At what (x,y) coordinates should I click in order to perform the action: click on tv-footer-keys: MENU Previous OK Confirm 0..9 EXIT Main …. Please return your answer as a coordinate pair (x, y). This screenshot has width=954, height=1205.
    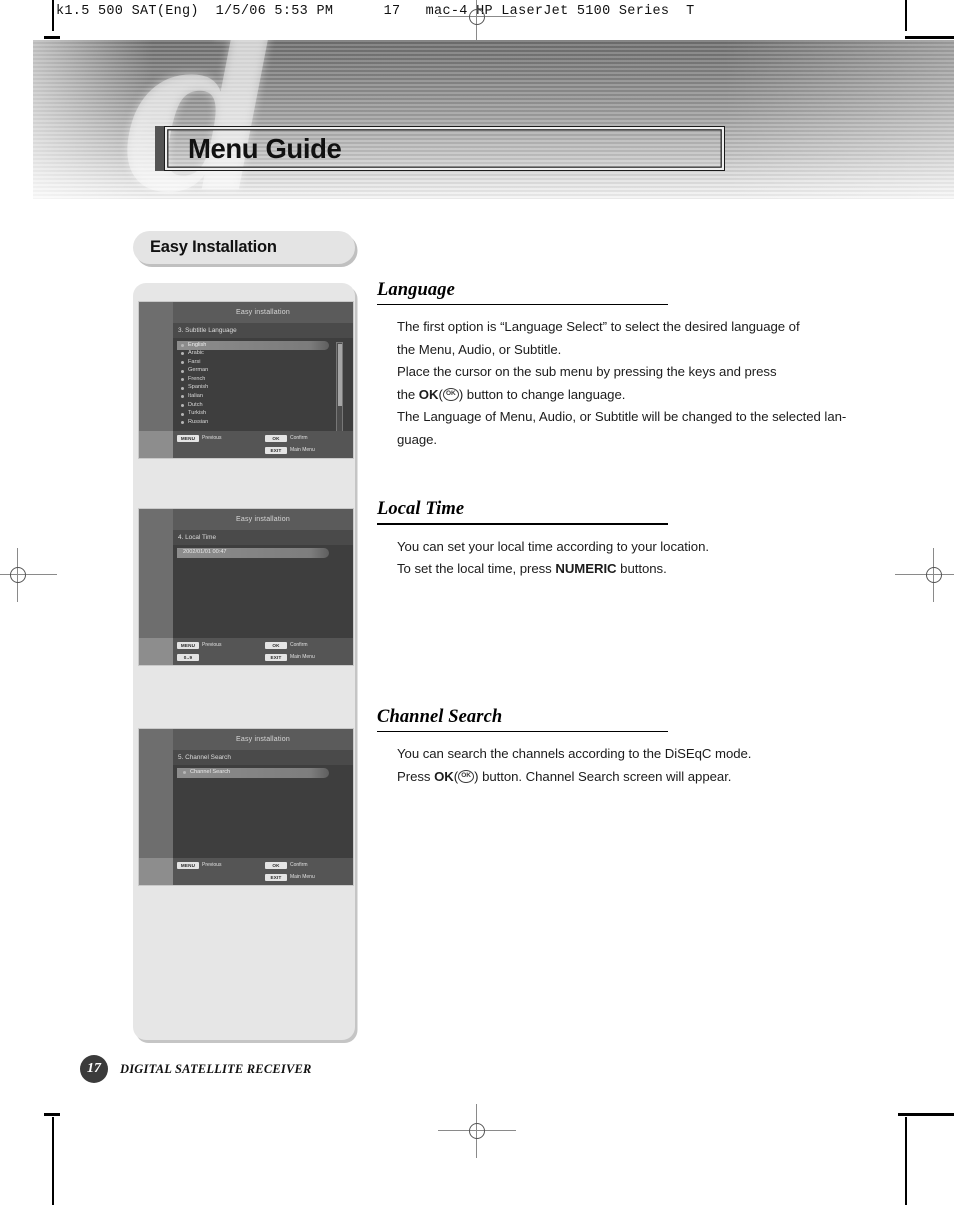
    Looking at the image, I should click on (263, 651).